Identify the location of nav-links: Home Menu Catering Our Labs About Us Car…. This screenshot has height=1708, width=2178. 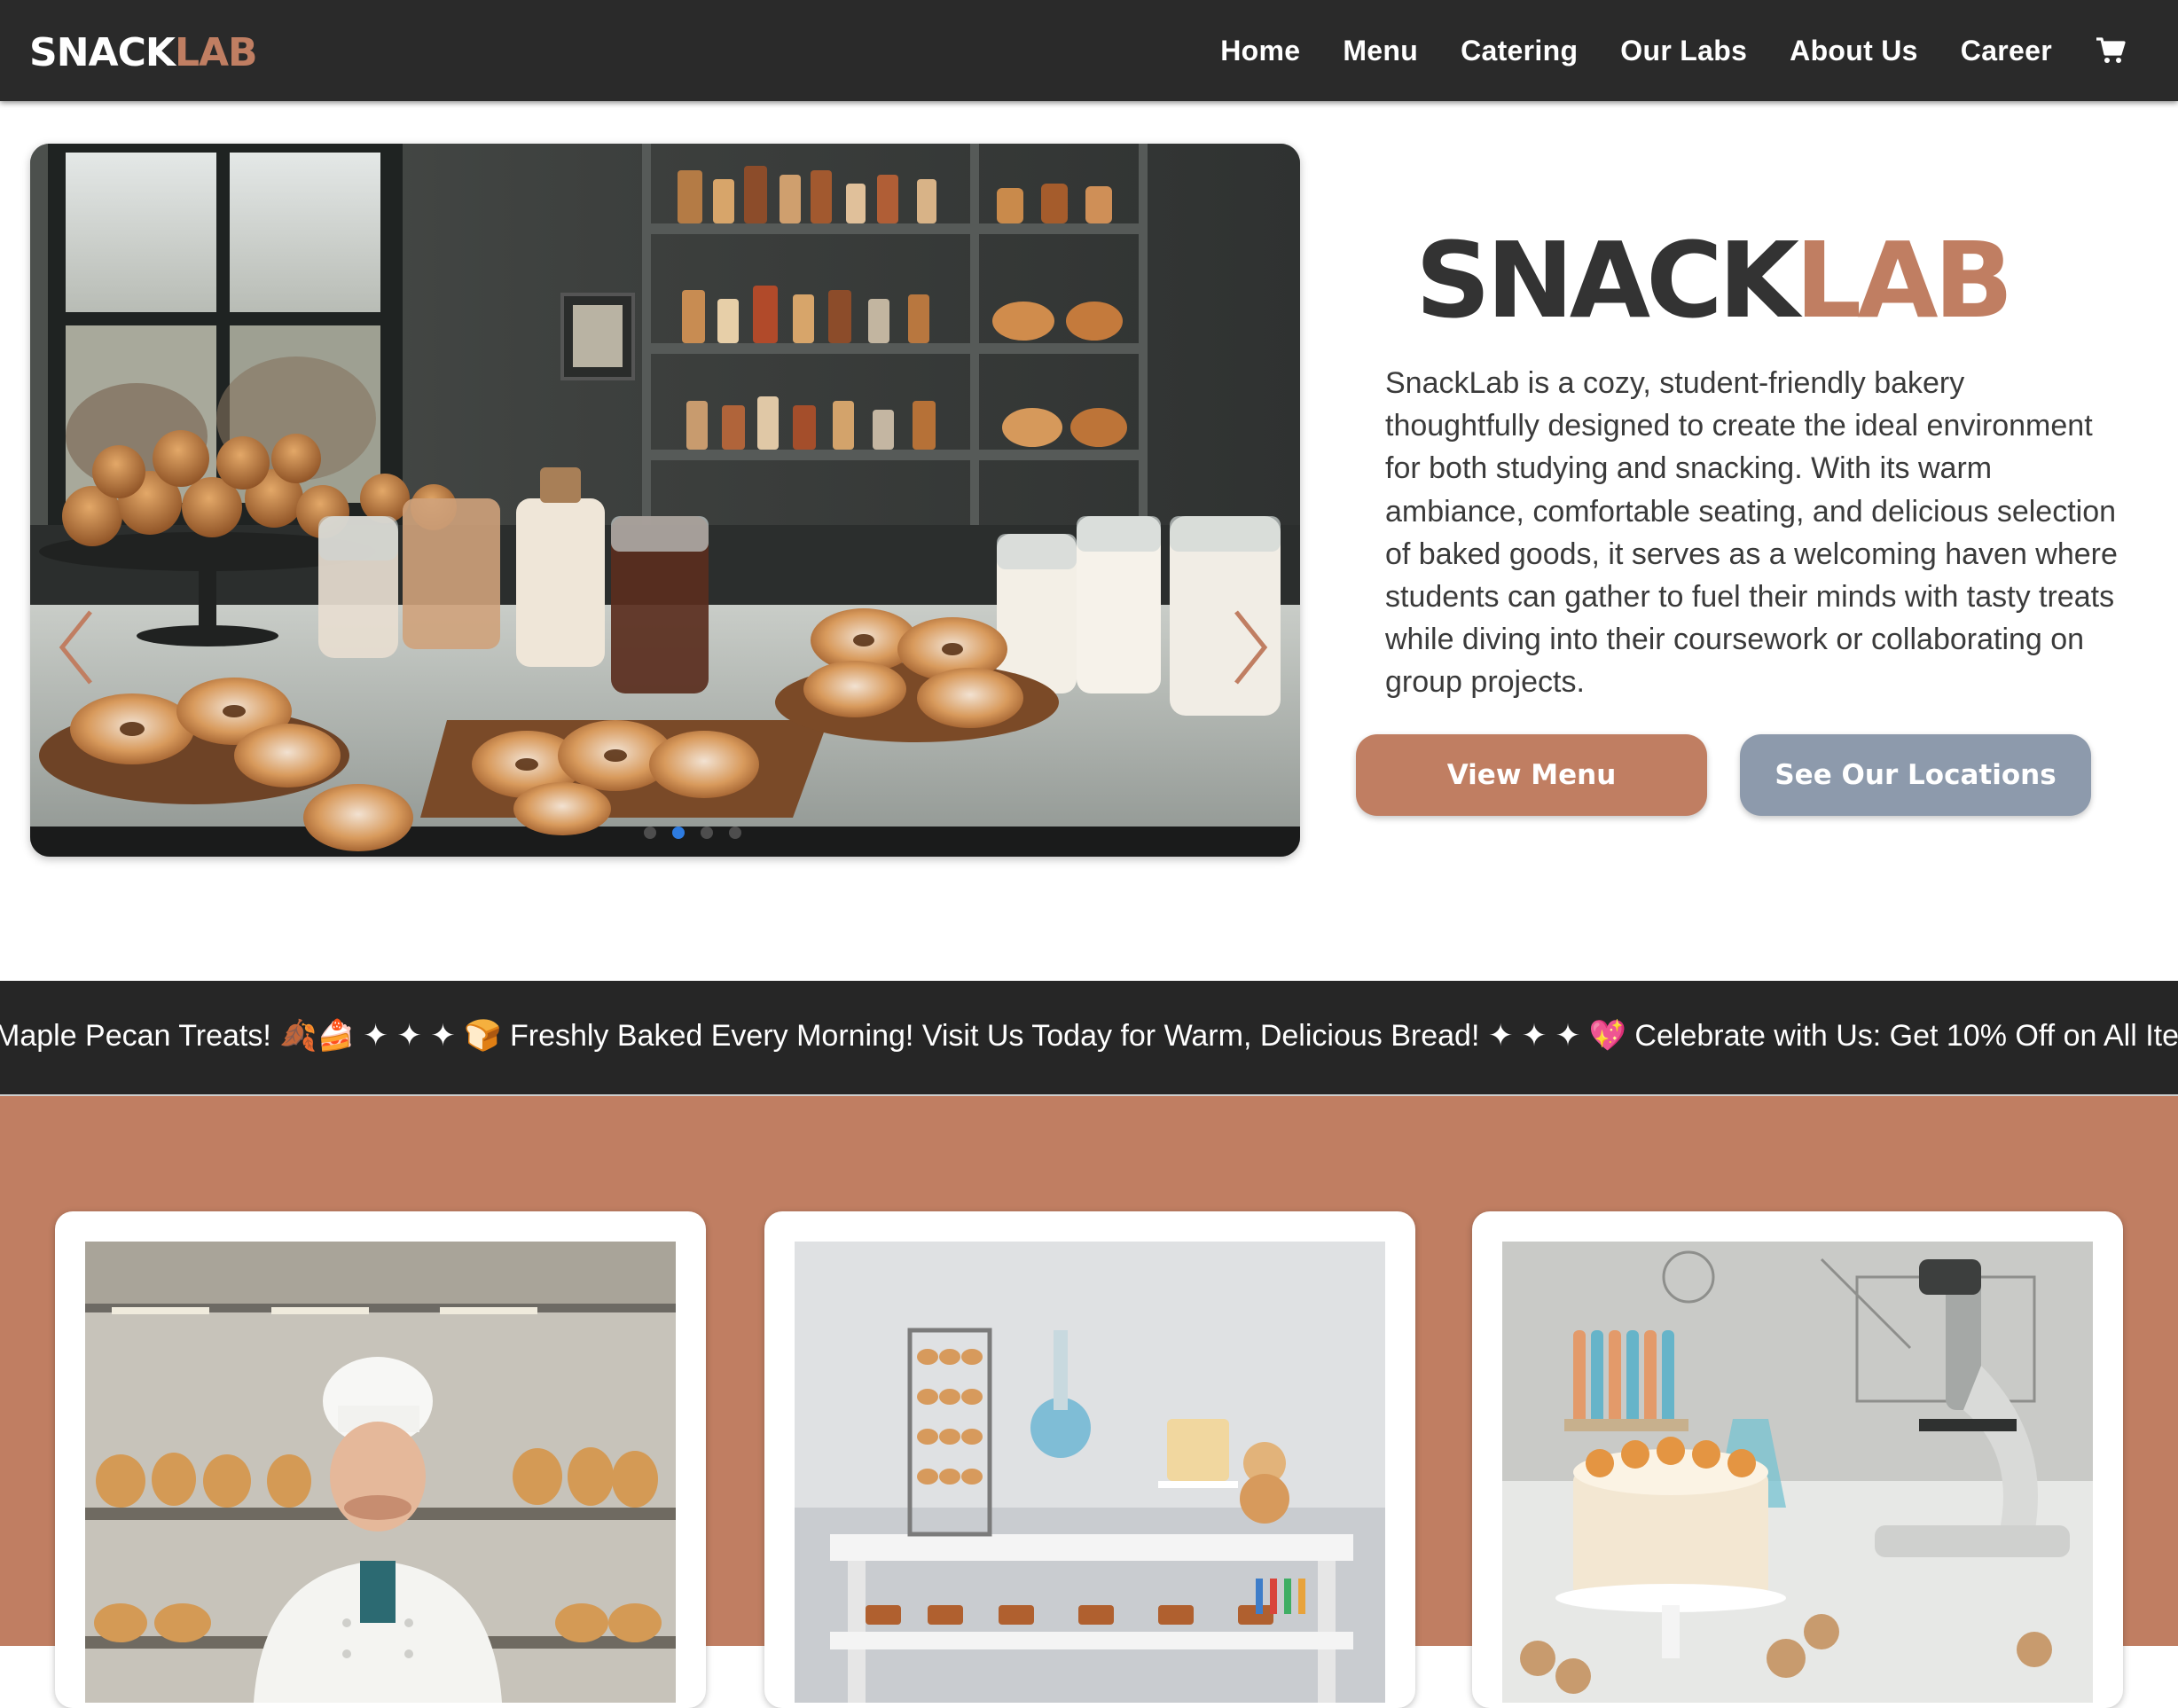
(1652, 50).